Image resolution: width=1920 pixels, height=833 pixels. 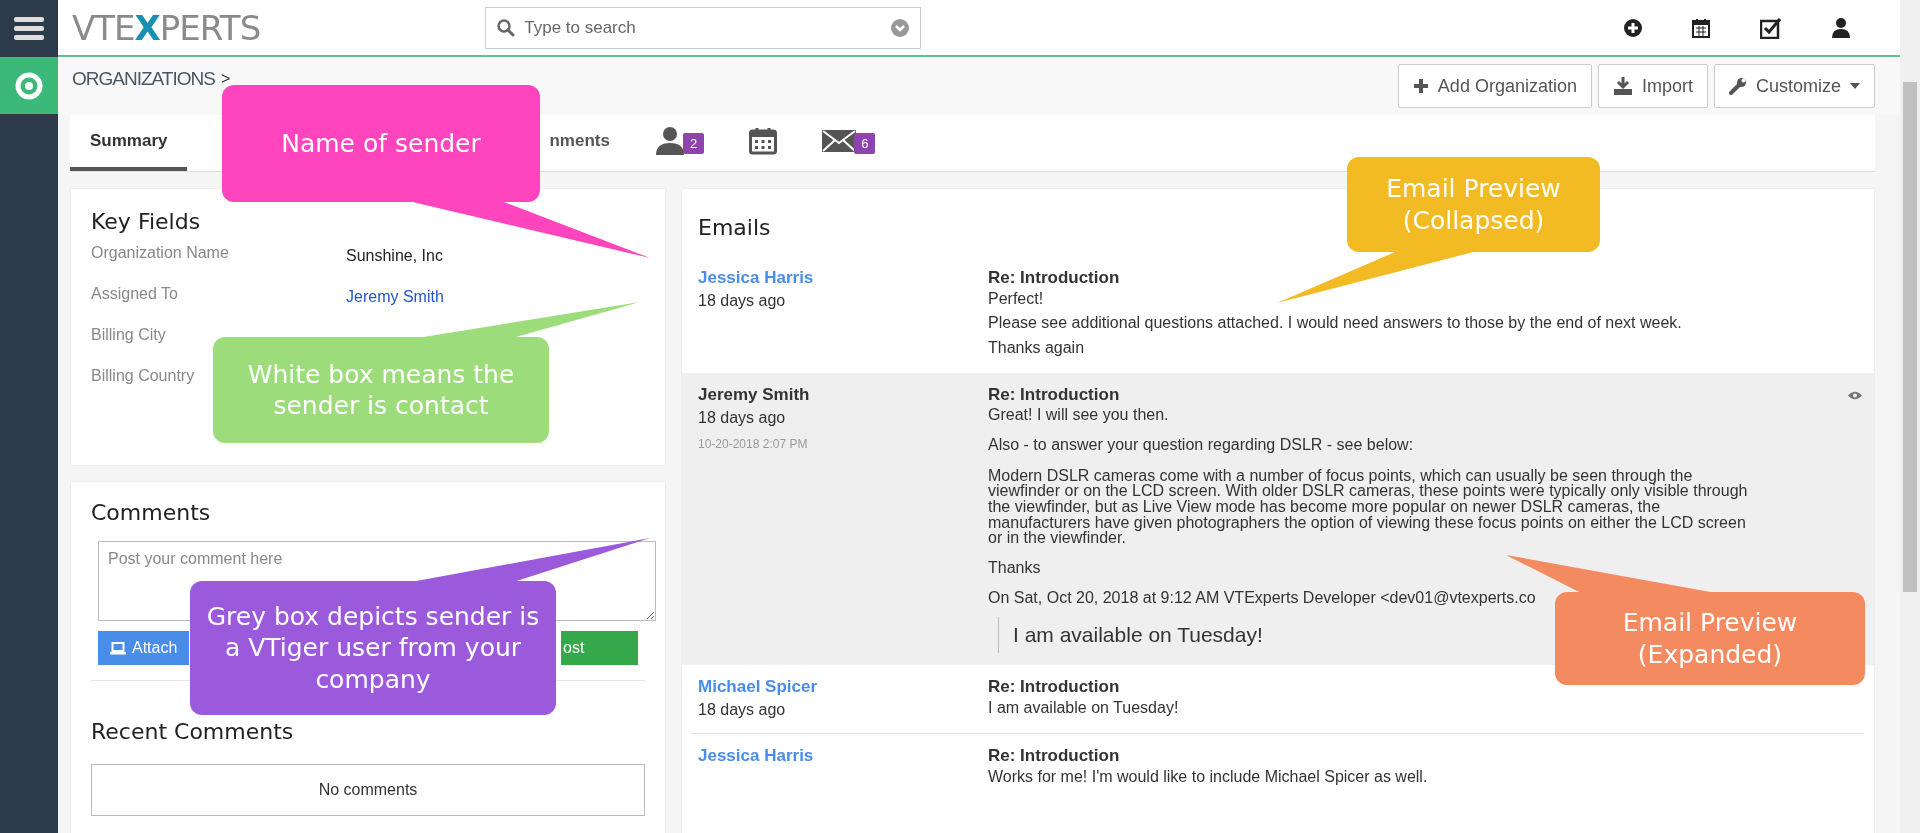 I want to click on email-text: Thanks, so click(x=1014, y=568).